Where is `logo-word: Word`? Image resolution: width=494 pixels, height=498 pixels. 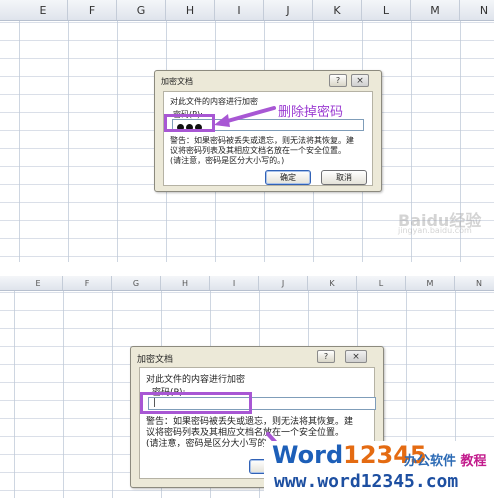
logo-word: Word is located at coordinates (308, 455).